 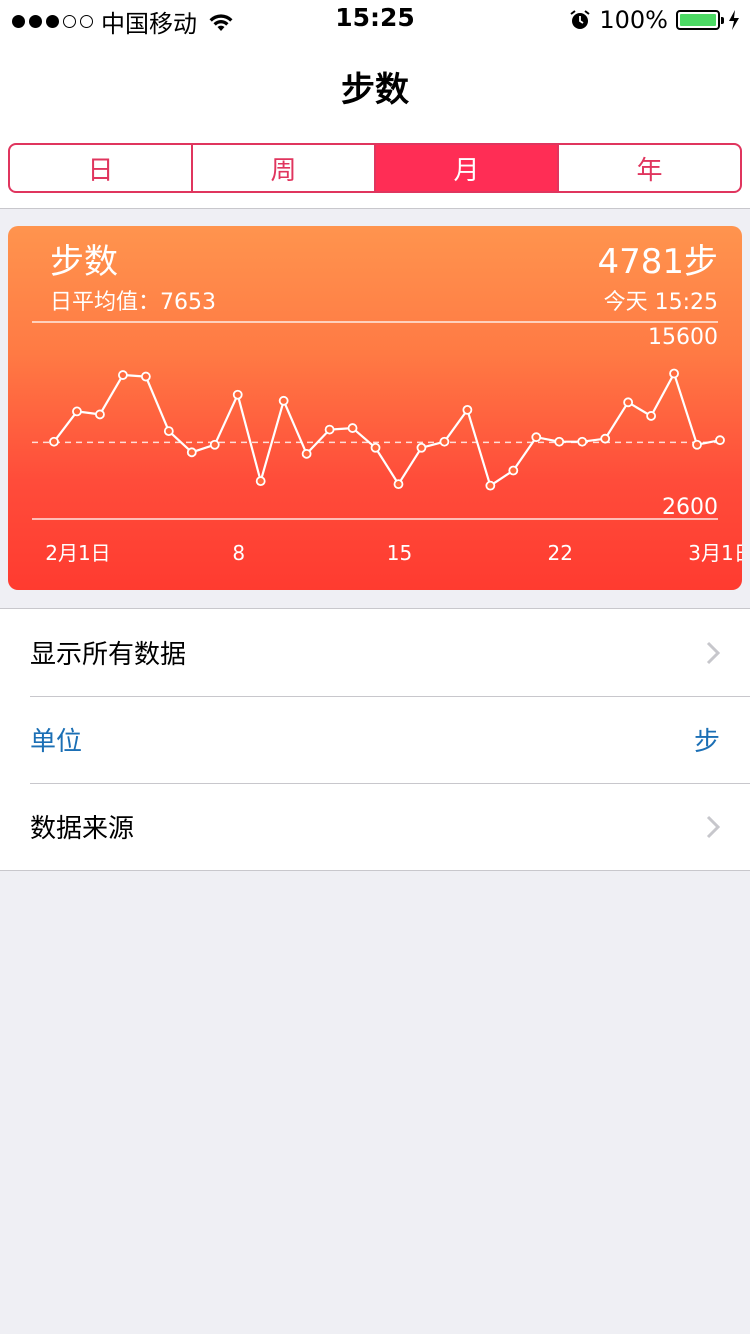 What do you see at coordinates (375, 20) in the screenshot?
I see `status-bar: 中国移动 15:25 100%` at bounding box center [375, 20].